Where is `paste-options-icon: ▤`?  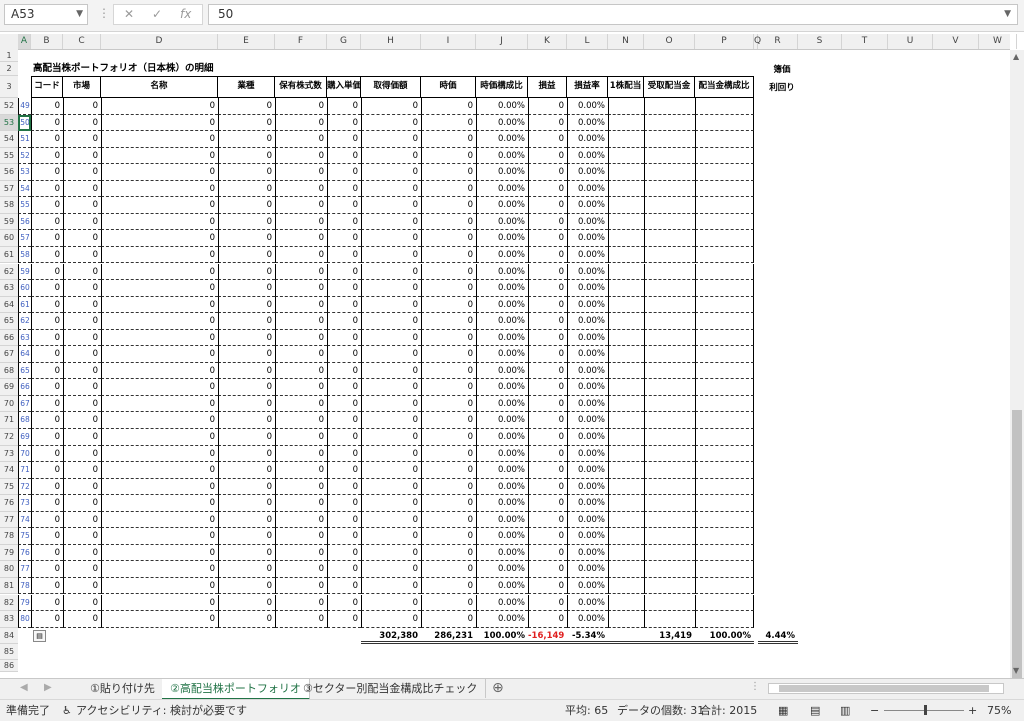 paste-options-icon: ▤ is located at coordinates (39, 635).